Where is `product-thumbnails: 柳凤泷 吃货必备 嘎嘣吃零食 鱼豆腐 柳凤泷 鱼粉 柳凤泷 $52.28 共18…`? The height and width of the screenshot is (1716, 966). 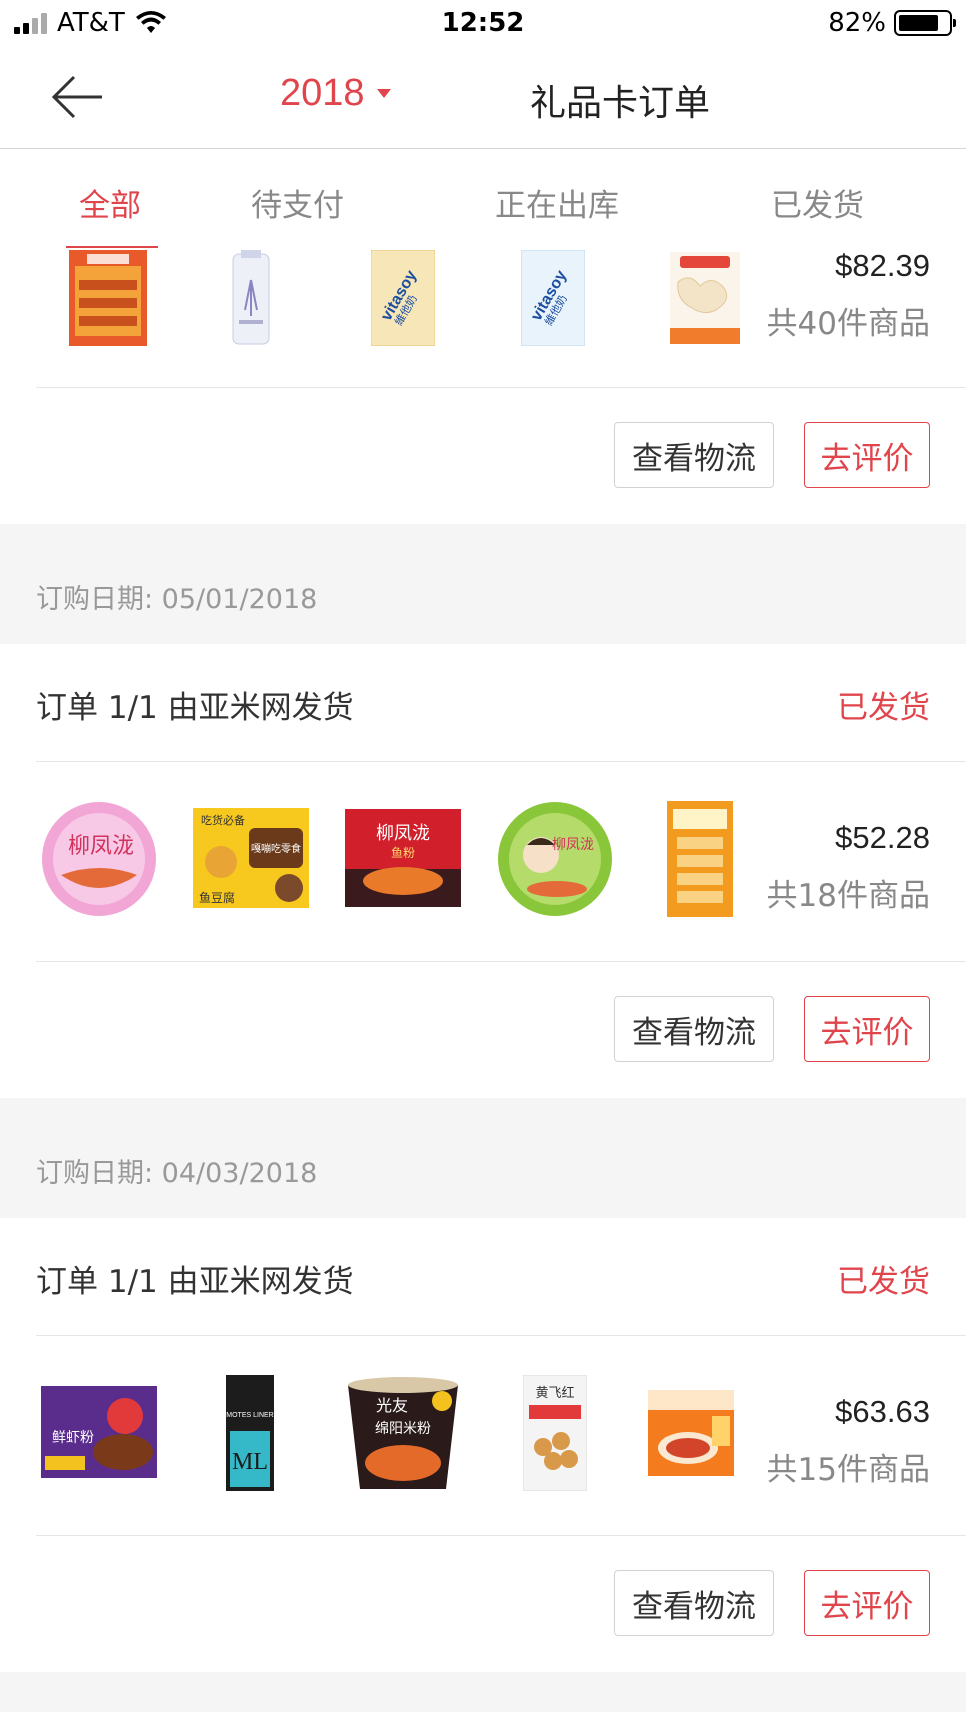 product-thumbnails: 柳凤泷 吃货必备 嘎嘣吃零食 鱼豆腐 柳凤泷 鱼粉 柳凤泷 $52.28 共18… is located at coordinates (483, 861).